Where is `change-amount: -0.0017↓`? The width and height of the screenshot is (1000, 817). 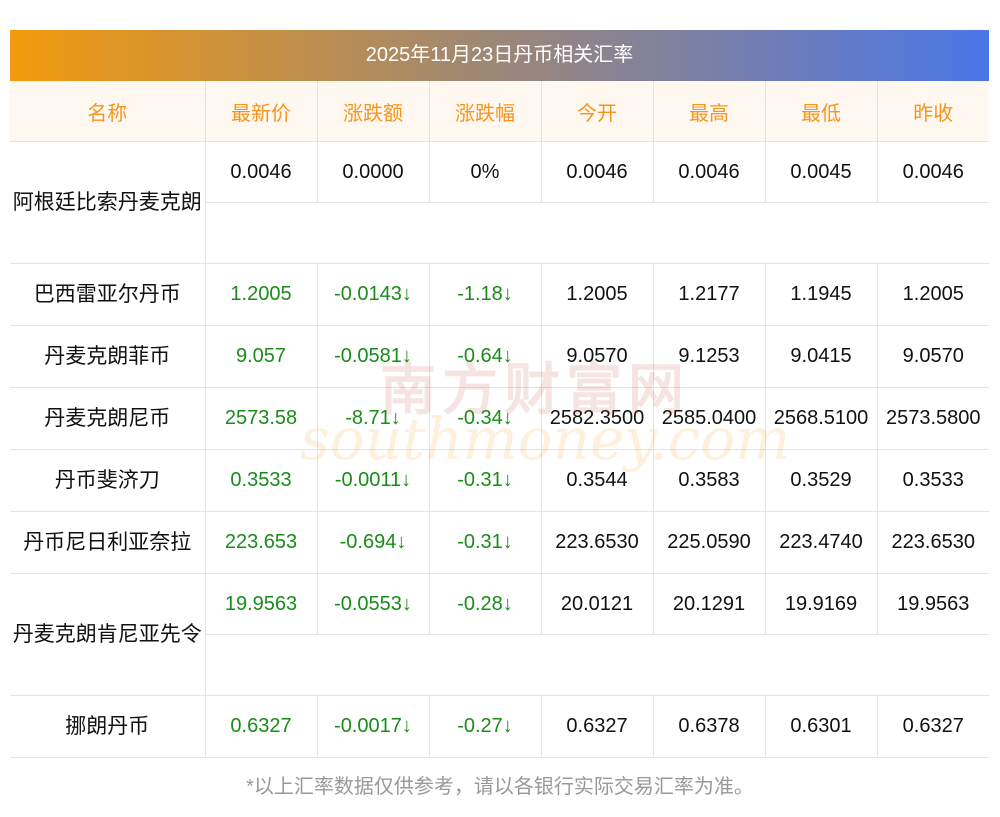
change-amount: -0.0017↓ is located at coordinates (373, 726).